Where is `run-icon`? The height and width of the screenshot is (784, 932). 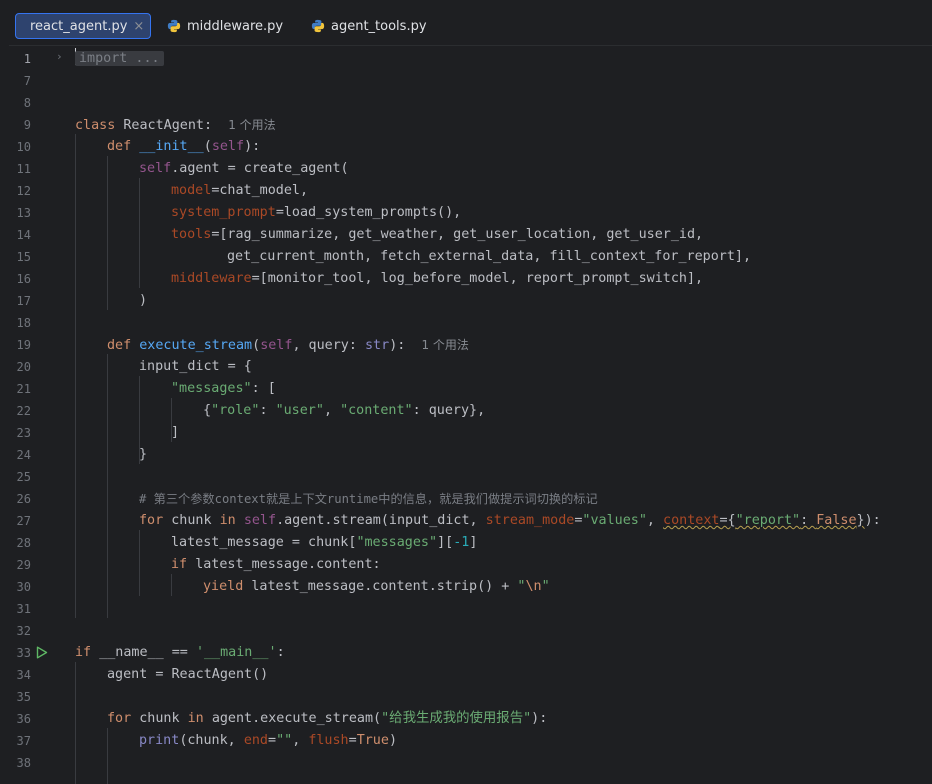
run-icon is located at coordinates (42, 652).